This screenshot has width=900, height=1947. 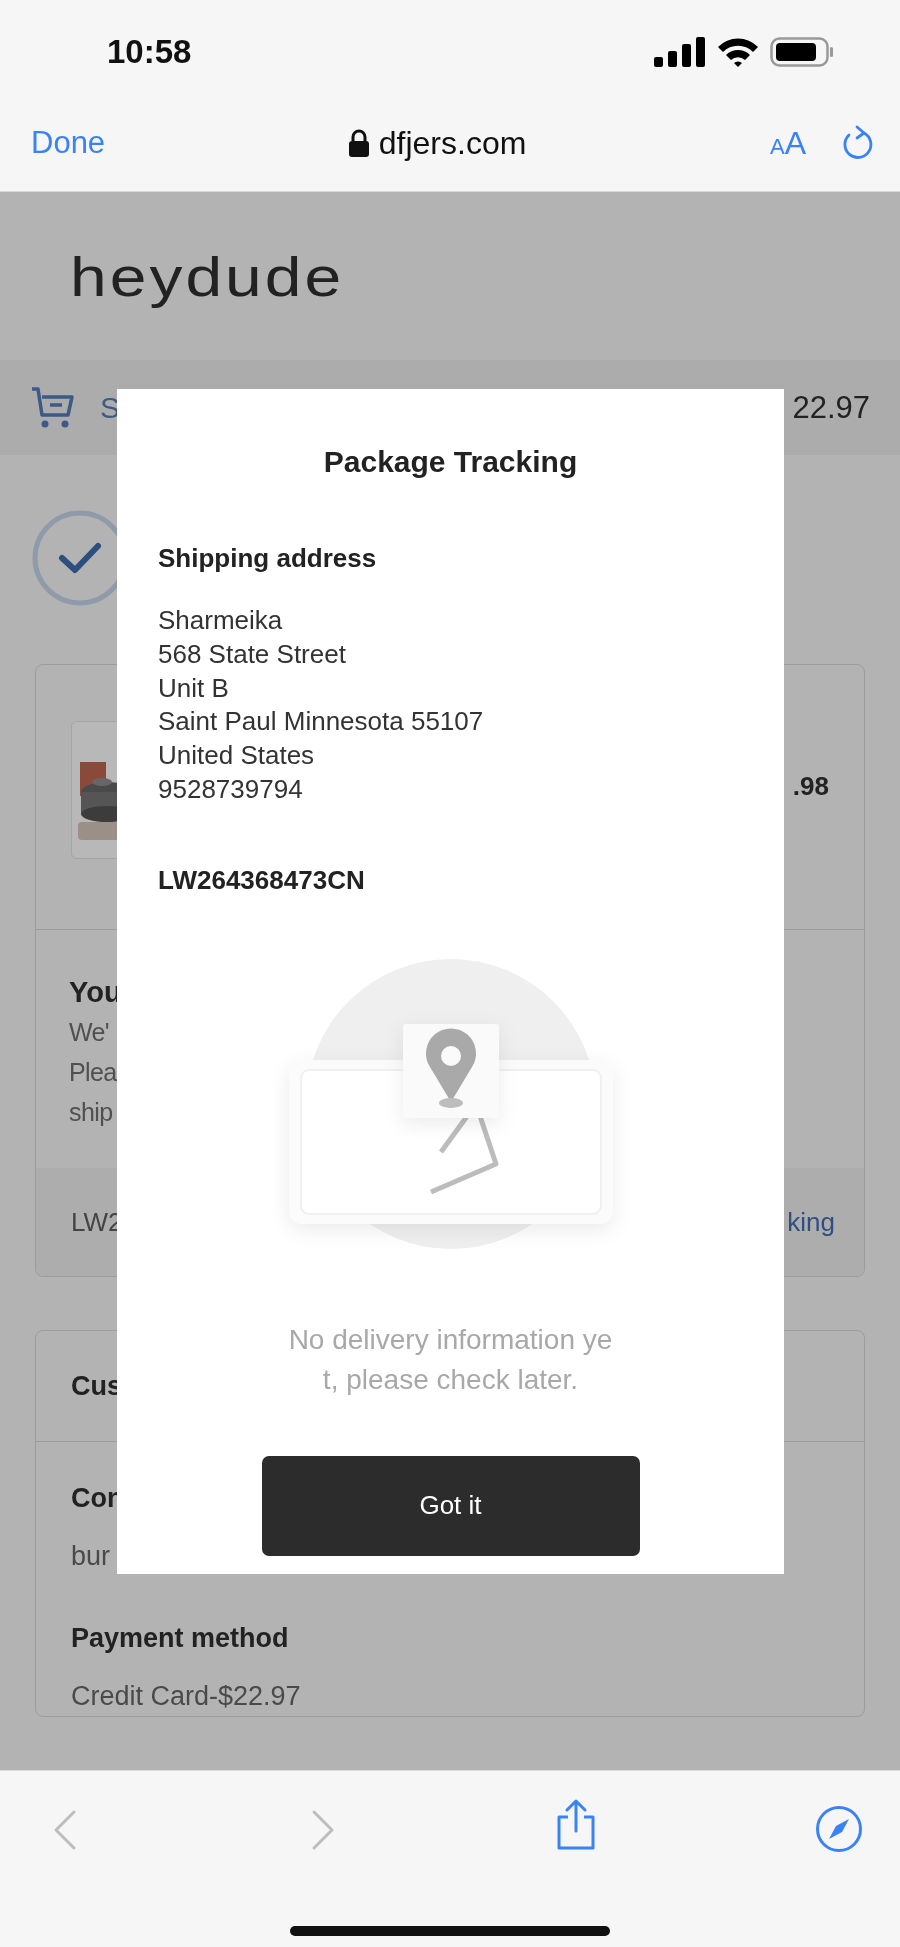 I want to click on got-it-button: Got it, so click(x=450, y=1505).